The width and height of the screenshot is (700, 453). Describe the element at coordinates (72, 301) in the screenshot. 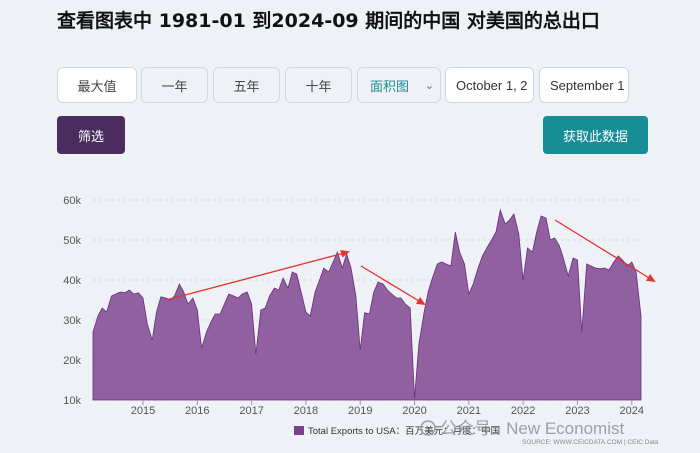

I see `y-axis: 10k 20k 30k 40k 50k 60k` at that location.